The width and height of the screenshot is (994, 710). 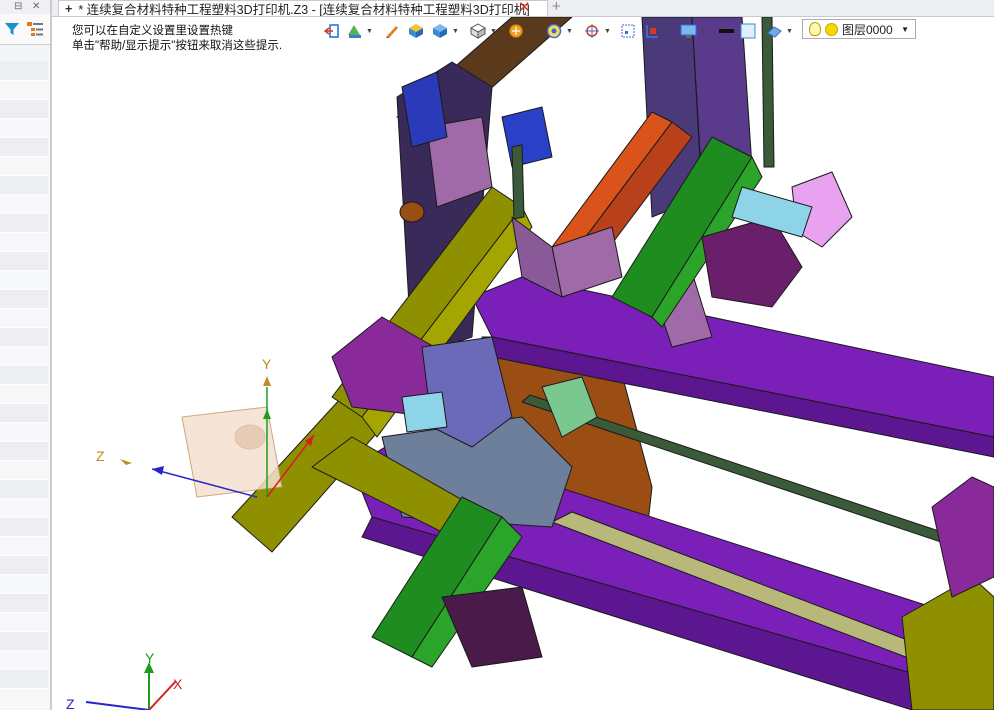 What do you see at coordinates (36, 6) in the screenshot?
I see `close-icon: ✕` at bounding box center [36, 6].